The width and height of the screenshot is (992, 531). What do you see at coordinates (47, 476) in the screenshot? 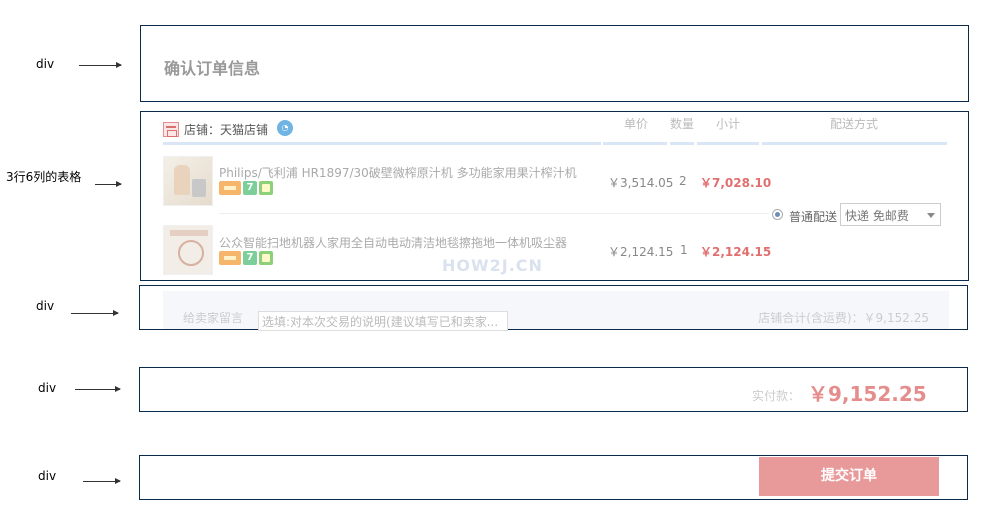
I see `annotation-div-4: div` at bounding box center [47, 476].